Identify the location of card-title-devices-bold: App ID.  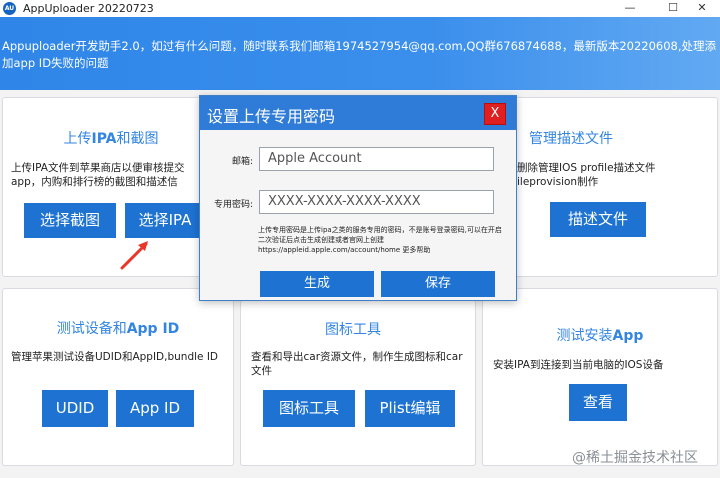
(153, 329).